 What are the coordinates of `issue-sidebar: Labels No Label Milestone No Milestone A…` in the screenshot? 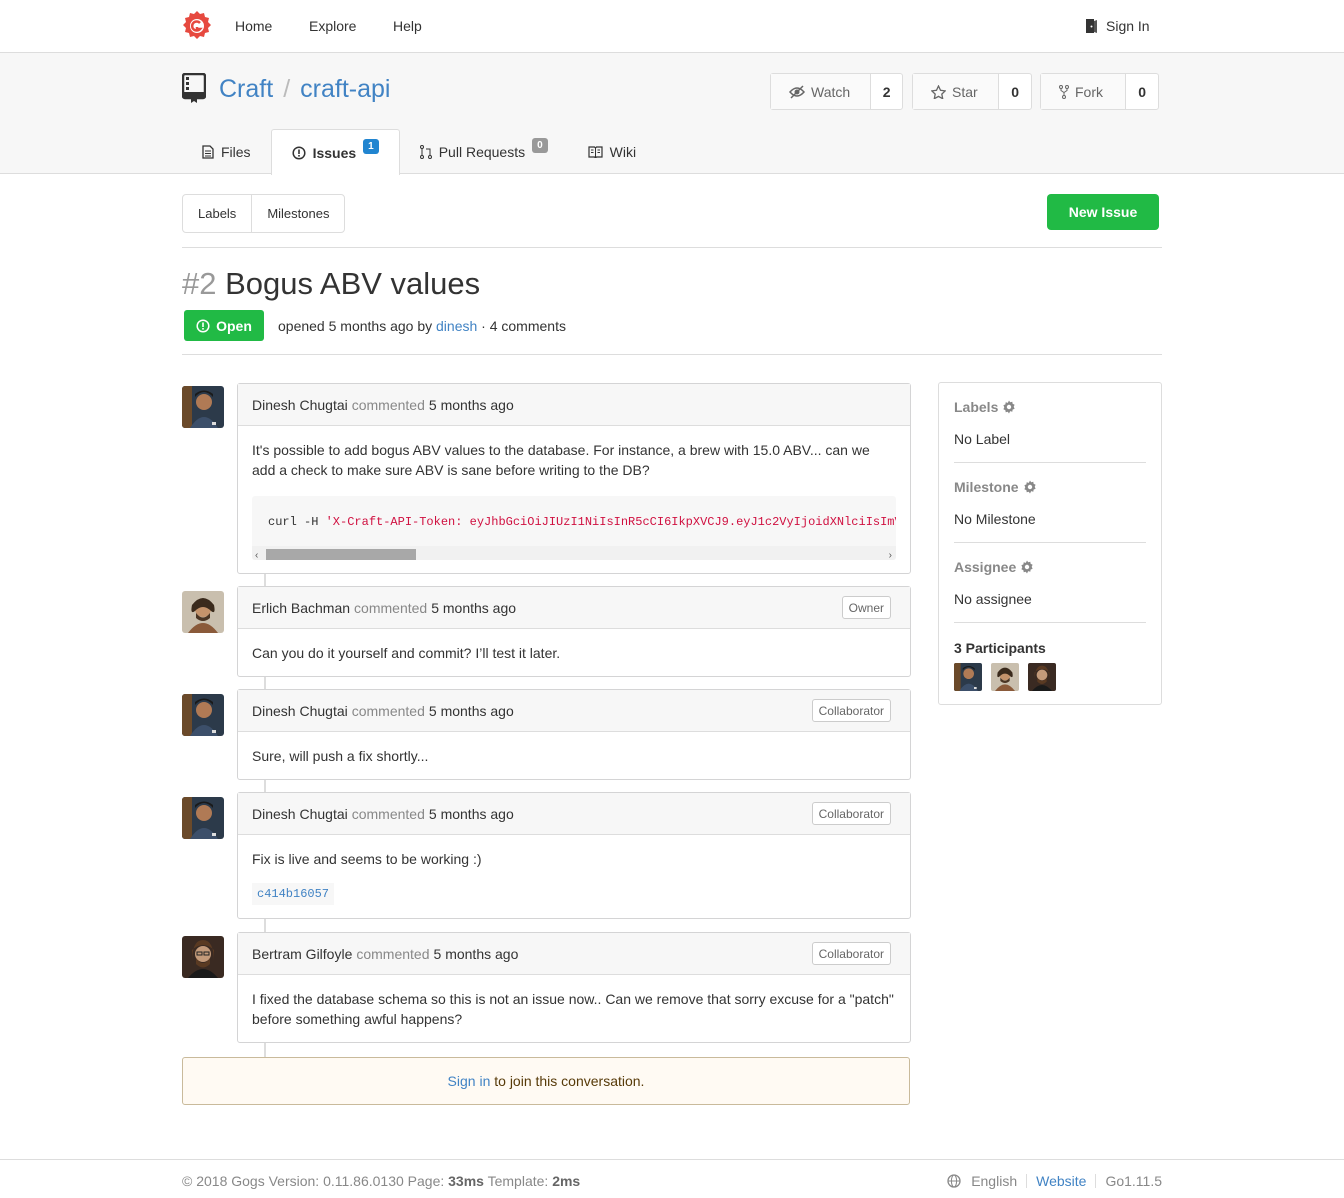 It's located at (1050, 543).